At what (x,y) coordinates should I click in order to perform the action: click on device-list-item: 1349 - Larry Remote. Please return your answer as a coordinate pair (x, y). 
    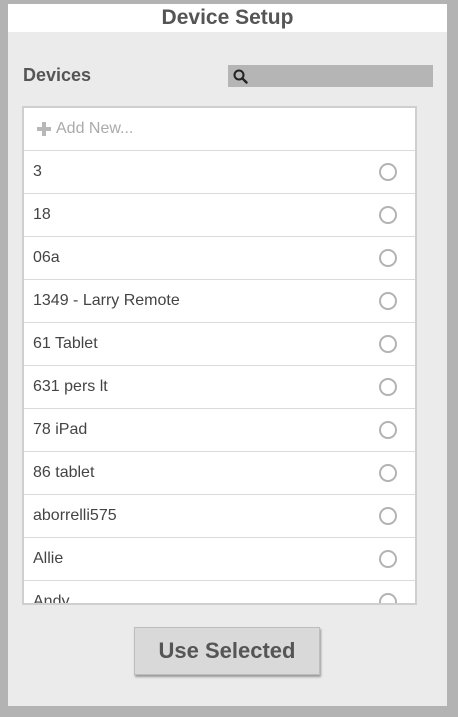
    Looking at the image, I should click on (219, 301).